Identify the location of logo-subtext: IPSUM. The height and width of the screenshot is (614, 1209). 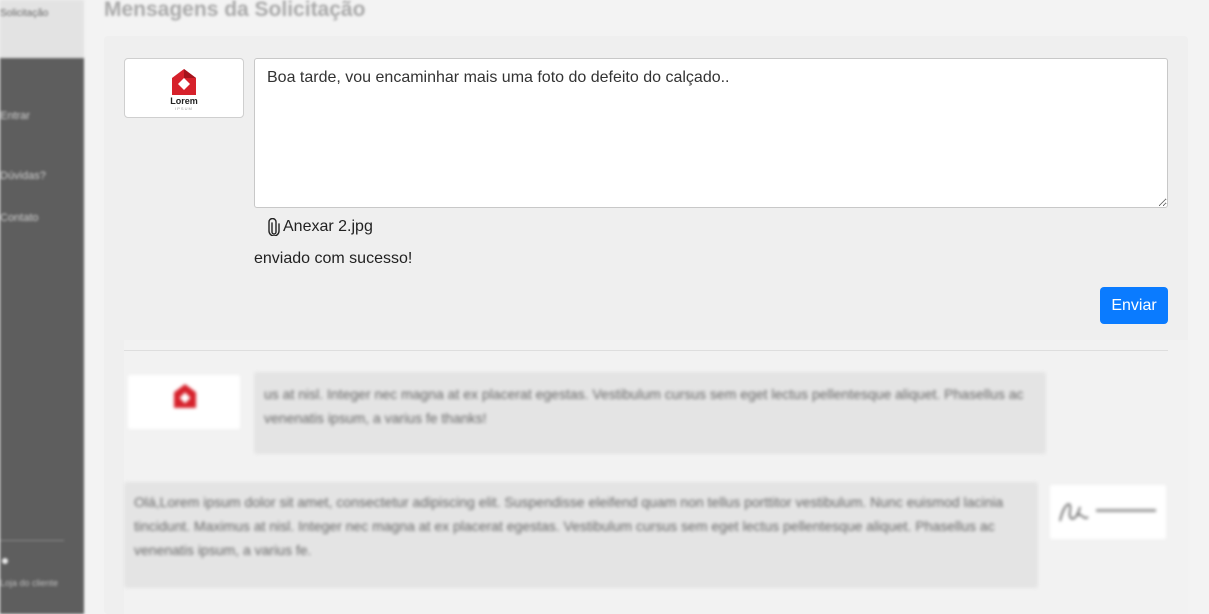
(184, 108).